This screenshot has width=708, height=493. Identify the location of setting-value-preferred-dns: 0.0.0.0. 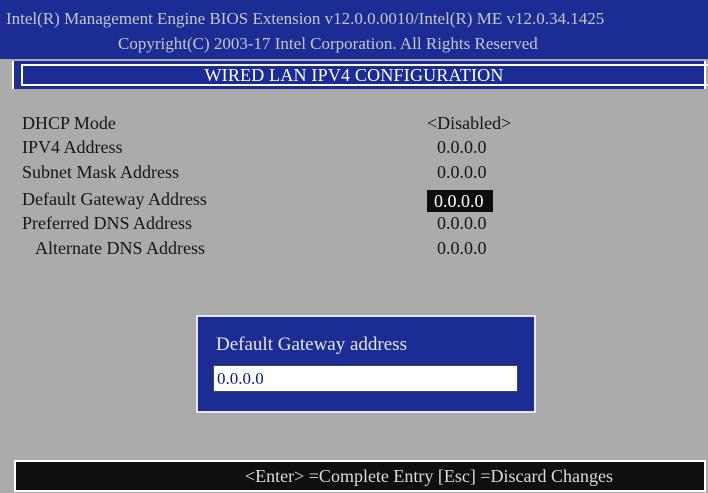
(462, 223).